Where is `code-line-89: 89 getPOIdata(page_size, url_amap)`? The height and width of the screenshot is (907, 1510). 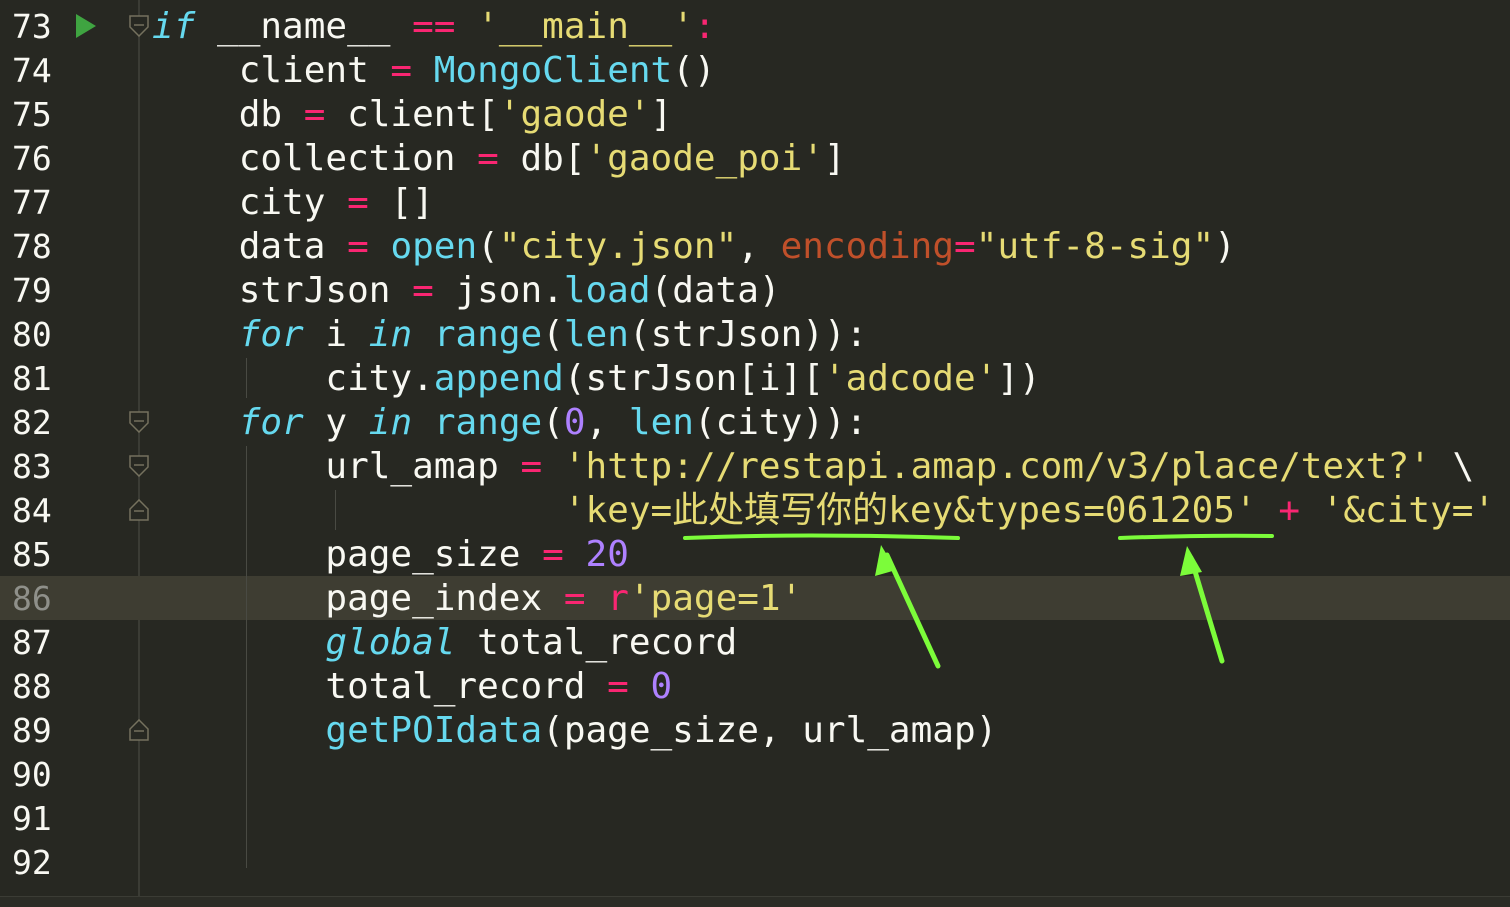
code-line-89: 89 getPOIdata(page_size, url_amap) is located at coordinates (755, 730).